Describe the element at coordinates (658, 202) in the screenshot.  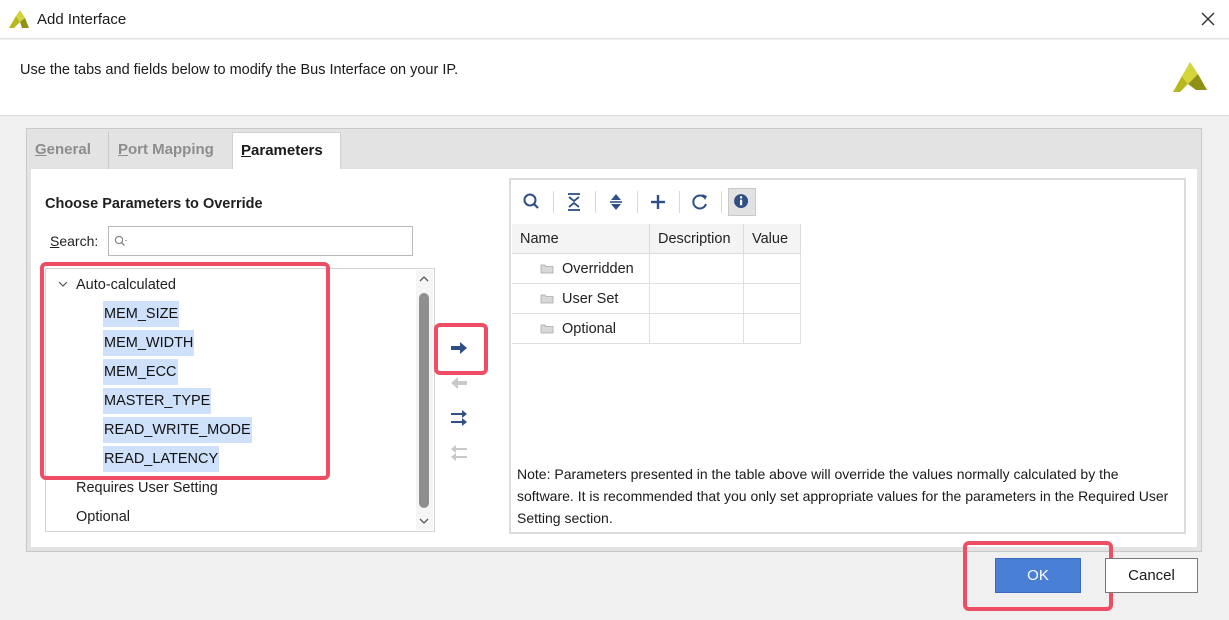
I see `add-icon` at that location.